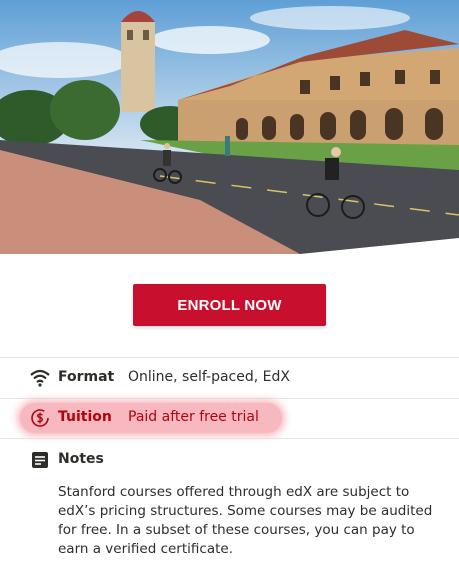 The image size is (459, 574). What do you see at coordinates (40, 418) in the screenshot?
I see `dollar-clock-icon` at bounding box center [40, 418].